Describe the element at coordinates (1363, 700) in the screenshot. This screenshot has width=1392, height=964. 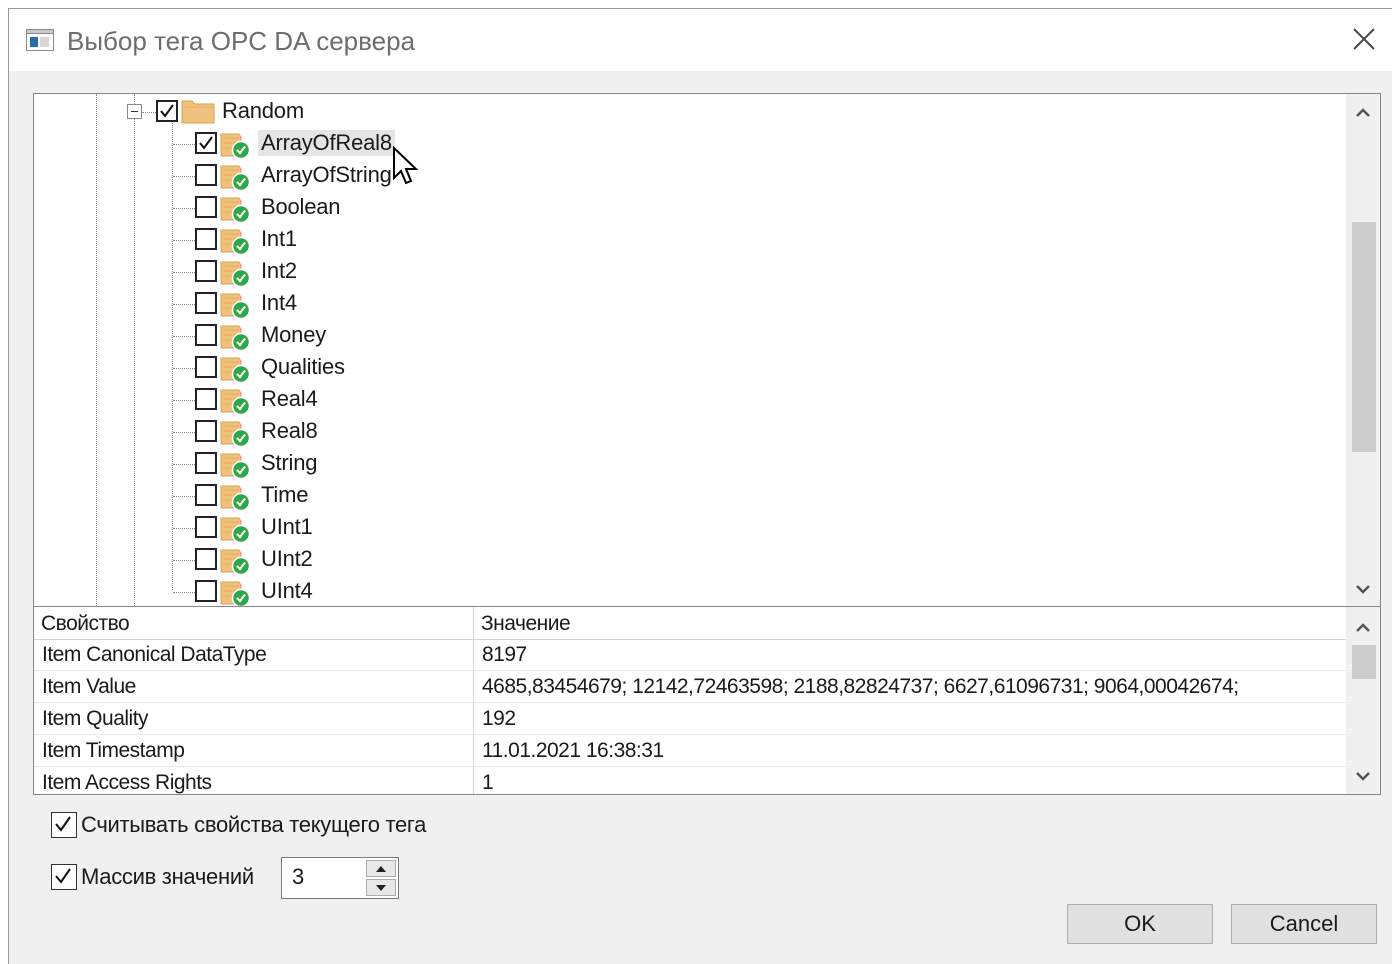
I see `properties-scrollbar` at that location.